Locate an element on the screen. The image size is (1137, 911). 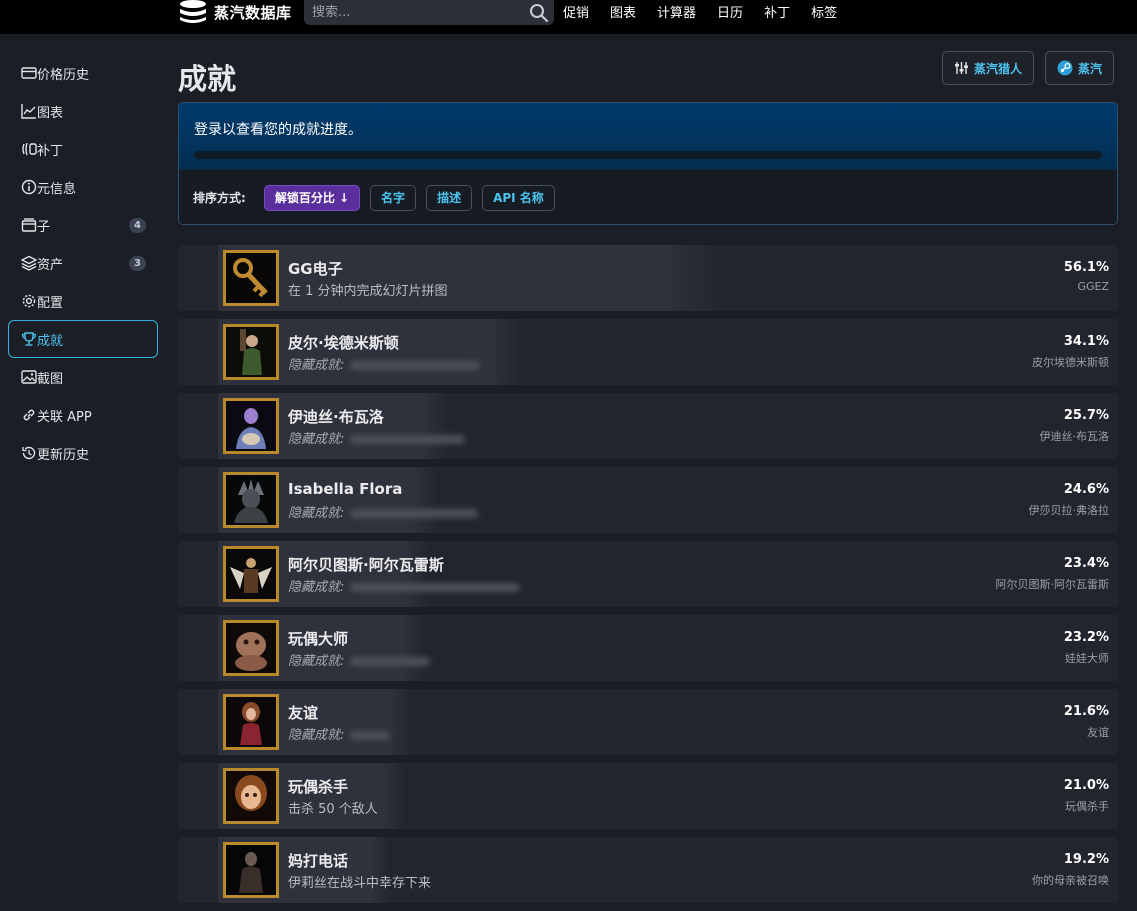
dark-creature-icon is located at coordinates (251, 500).